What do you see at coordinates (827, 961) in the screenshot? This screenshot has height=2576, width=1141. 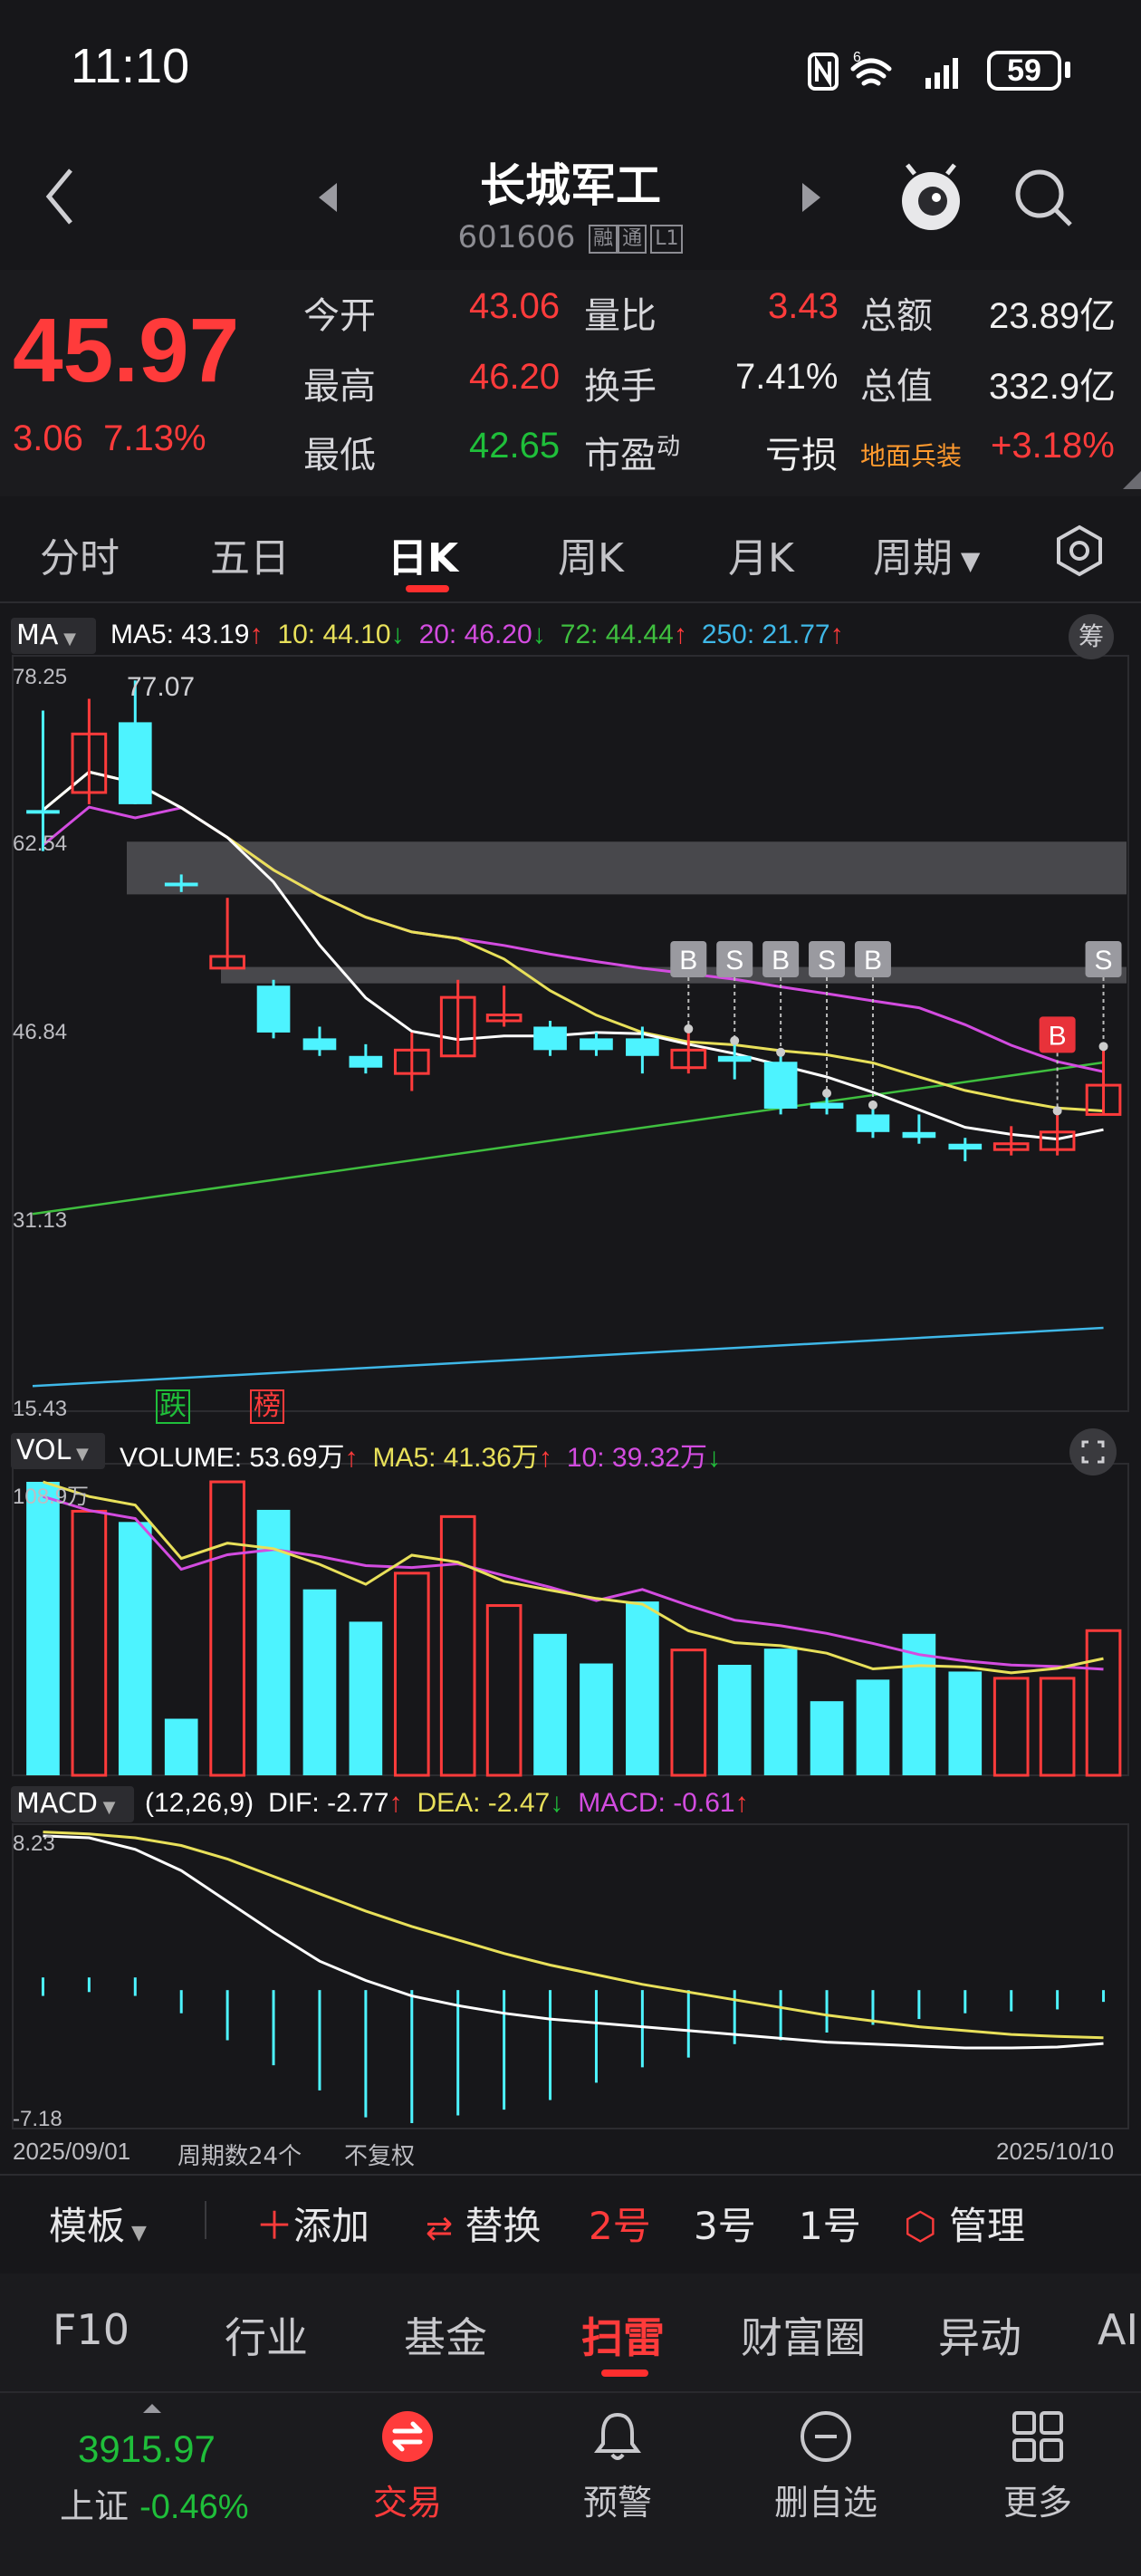 I see `bs-marker-label: S` at bounding box center [827, 961].